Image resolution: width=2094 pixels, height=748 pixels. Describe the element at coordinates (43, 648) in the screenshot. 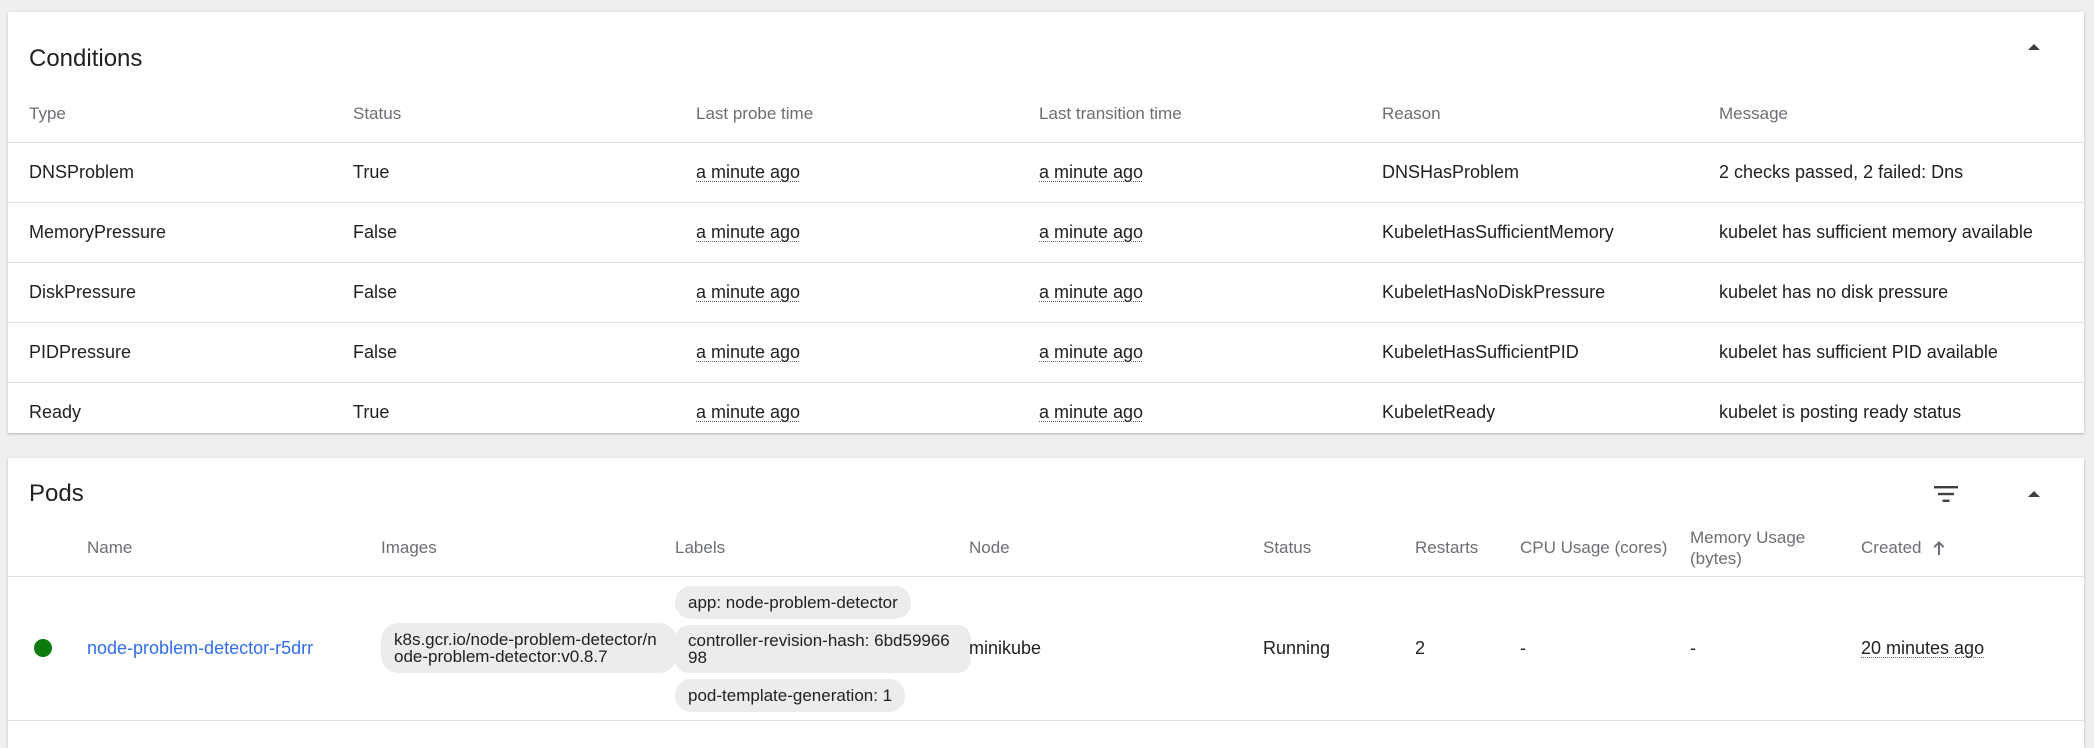

I see `status-running-dot` at that location.